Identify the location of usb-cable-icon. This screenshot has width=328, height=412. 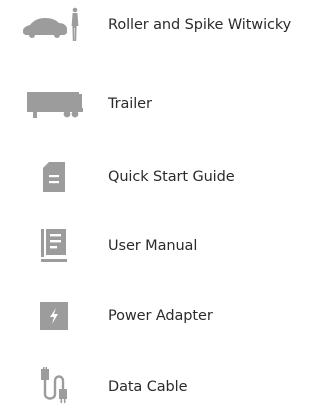
(54, 387).